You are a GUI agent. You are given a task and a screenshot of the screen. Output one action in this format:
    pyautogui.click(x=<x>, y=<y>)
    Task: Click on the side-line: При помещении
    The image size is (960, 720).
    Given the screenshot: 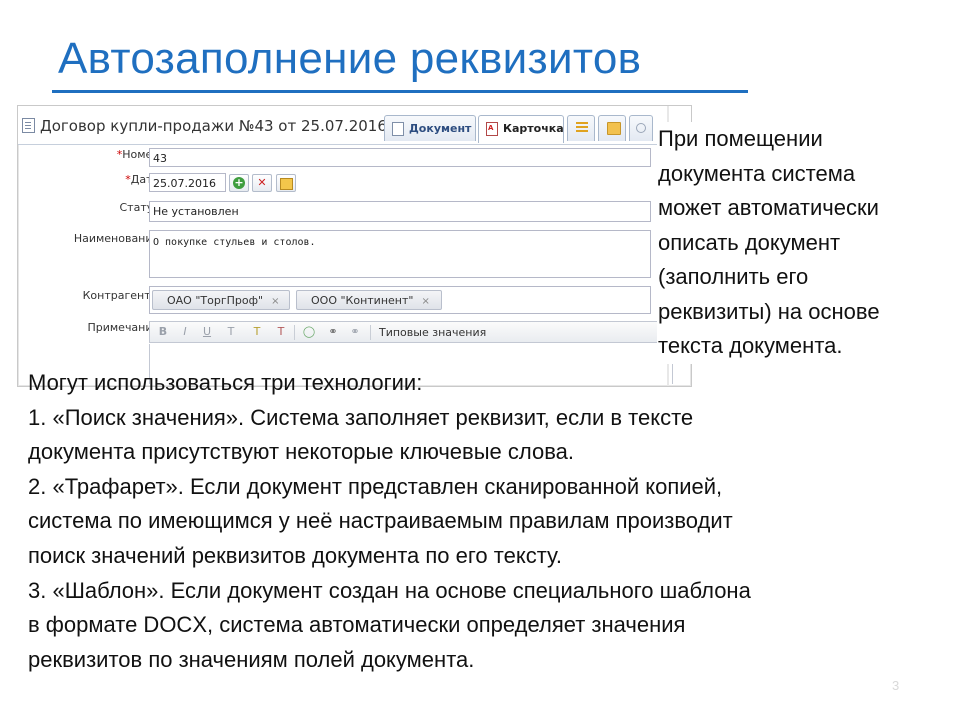 What is the action you would take?
    pyautogui.click(x=740, y=138)
    